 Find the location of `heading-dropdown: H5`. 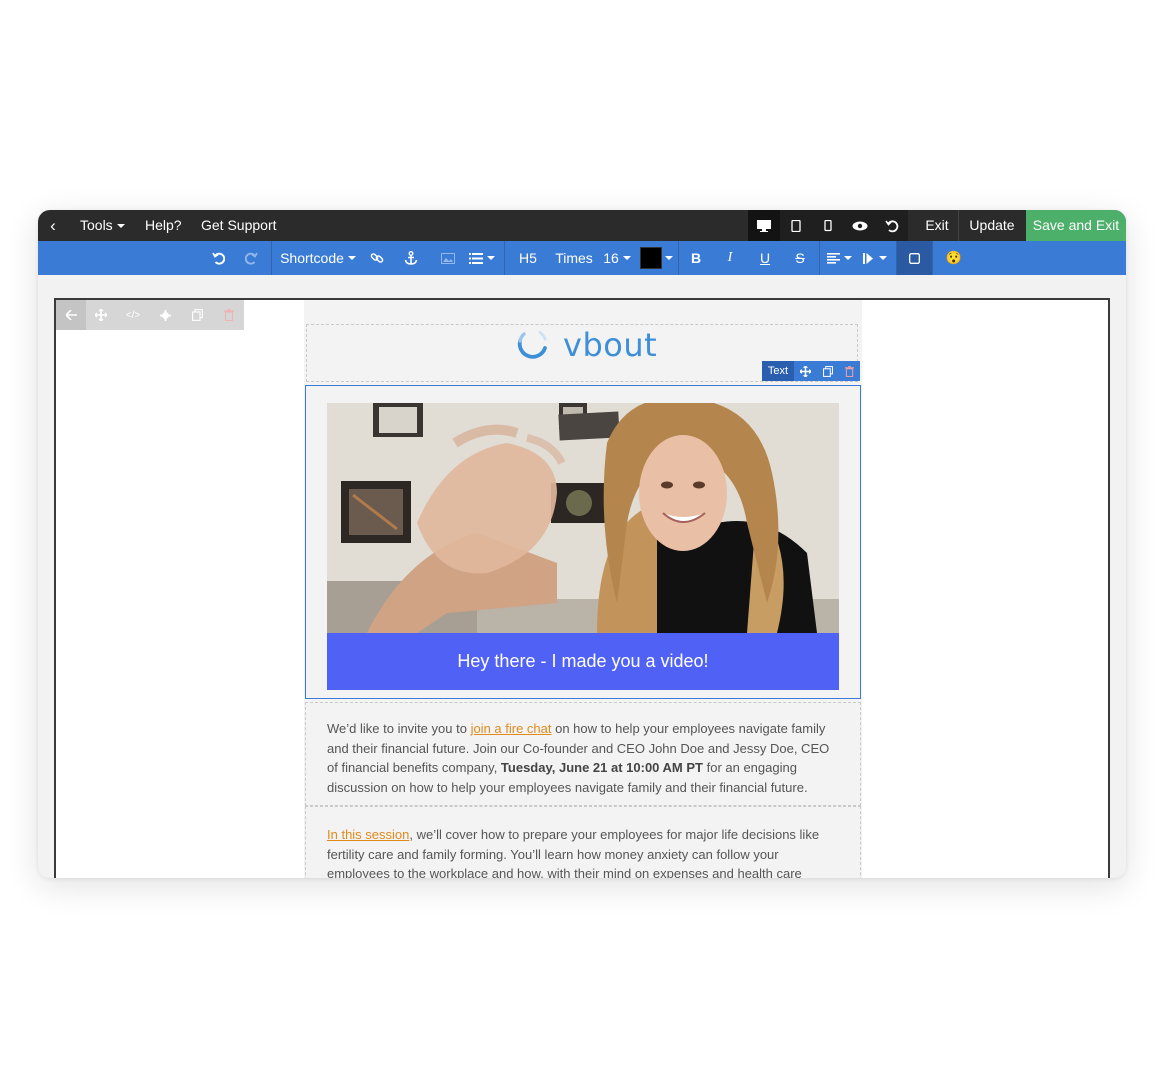

heading-dropdown: H5 is located at coordinates (528, 258).